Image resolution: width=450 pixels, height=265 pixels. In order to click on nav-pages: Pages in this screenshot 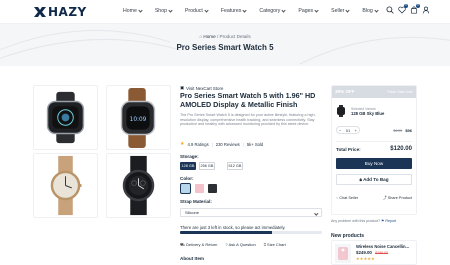, I will do `click(308, 10)`.